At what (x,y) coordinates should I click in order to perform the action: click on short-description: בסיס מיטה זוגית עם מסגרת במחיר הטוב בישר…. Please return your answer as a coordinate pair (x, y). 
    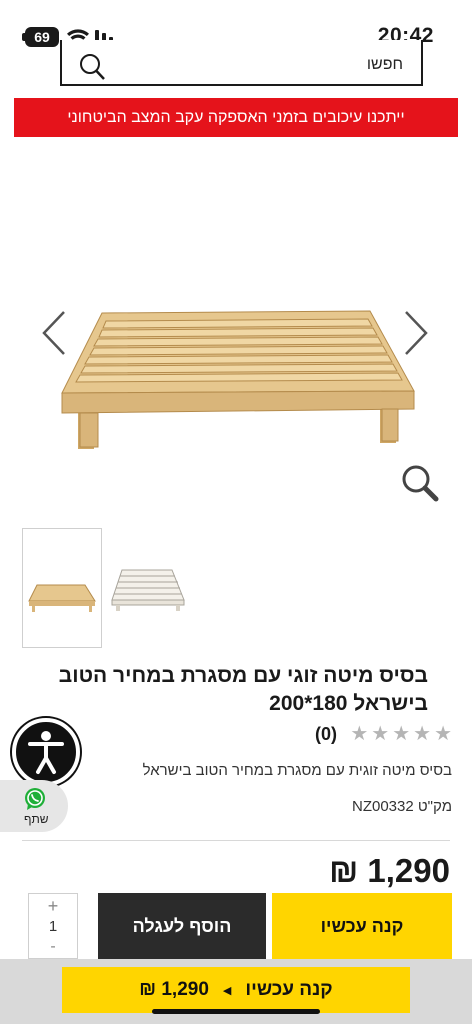
    Looking at the image, I should click on (297, 770).